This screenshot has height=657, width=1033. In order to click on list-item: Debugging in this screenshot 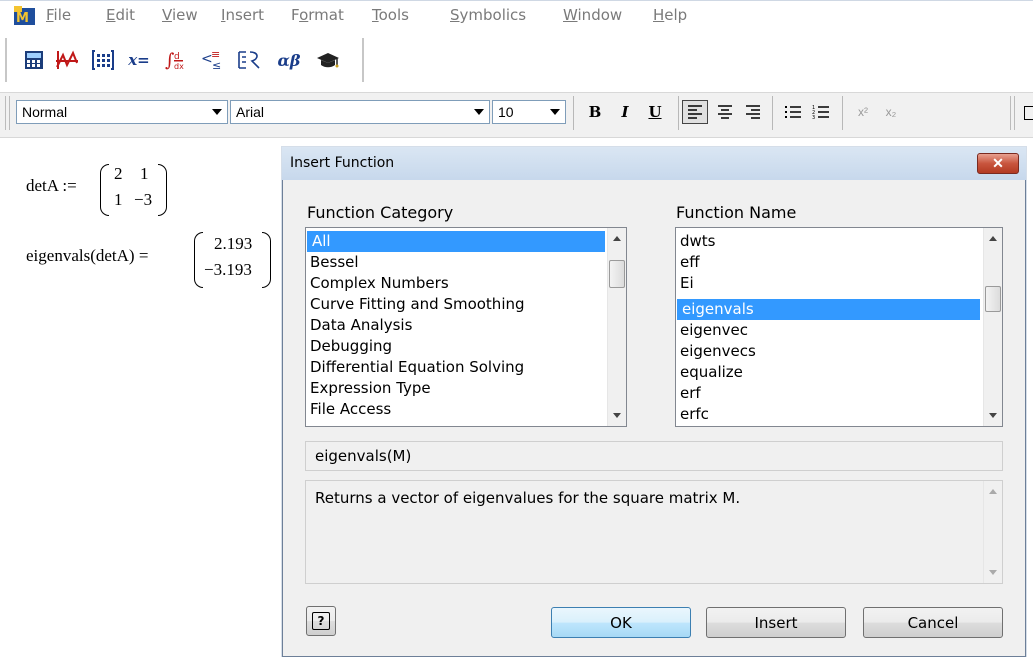, I will do `click(351, 346)`.